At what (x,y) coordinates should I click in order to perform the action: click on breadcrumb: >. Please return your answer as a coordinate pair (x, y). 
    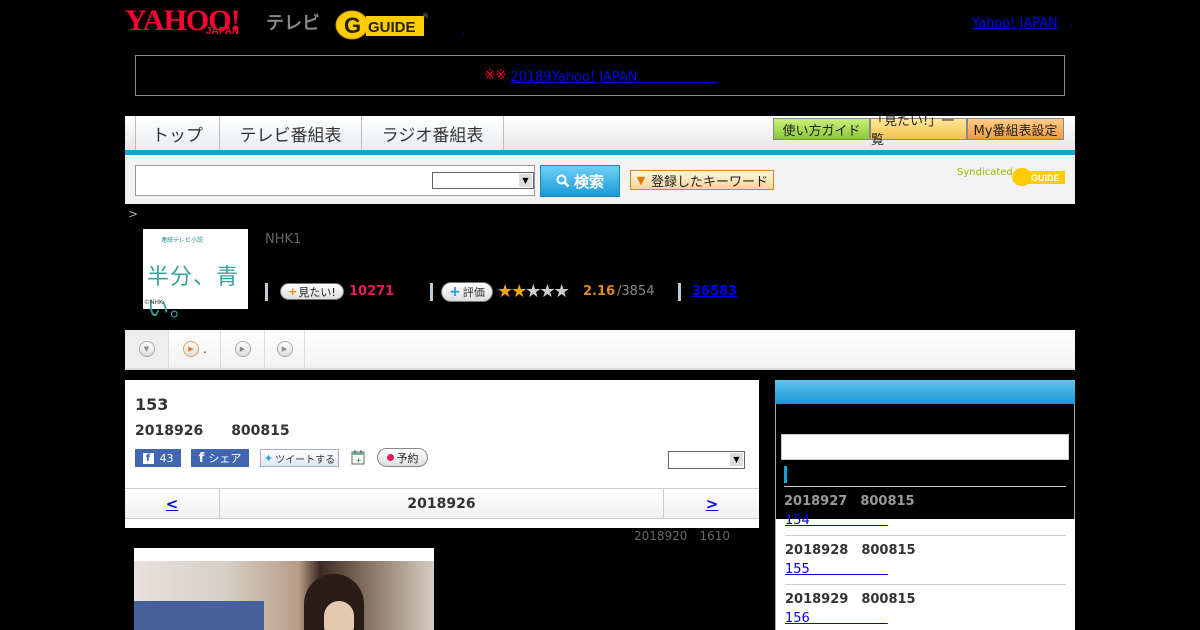
    Looking at the image, I should click on (133, 214).